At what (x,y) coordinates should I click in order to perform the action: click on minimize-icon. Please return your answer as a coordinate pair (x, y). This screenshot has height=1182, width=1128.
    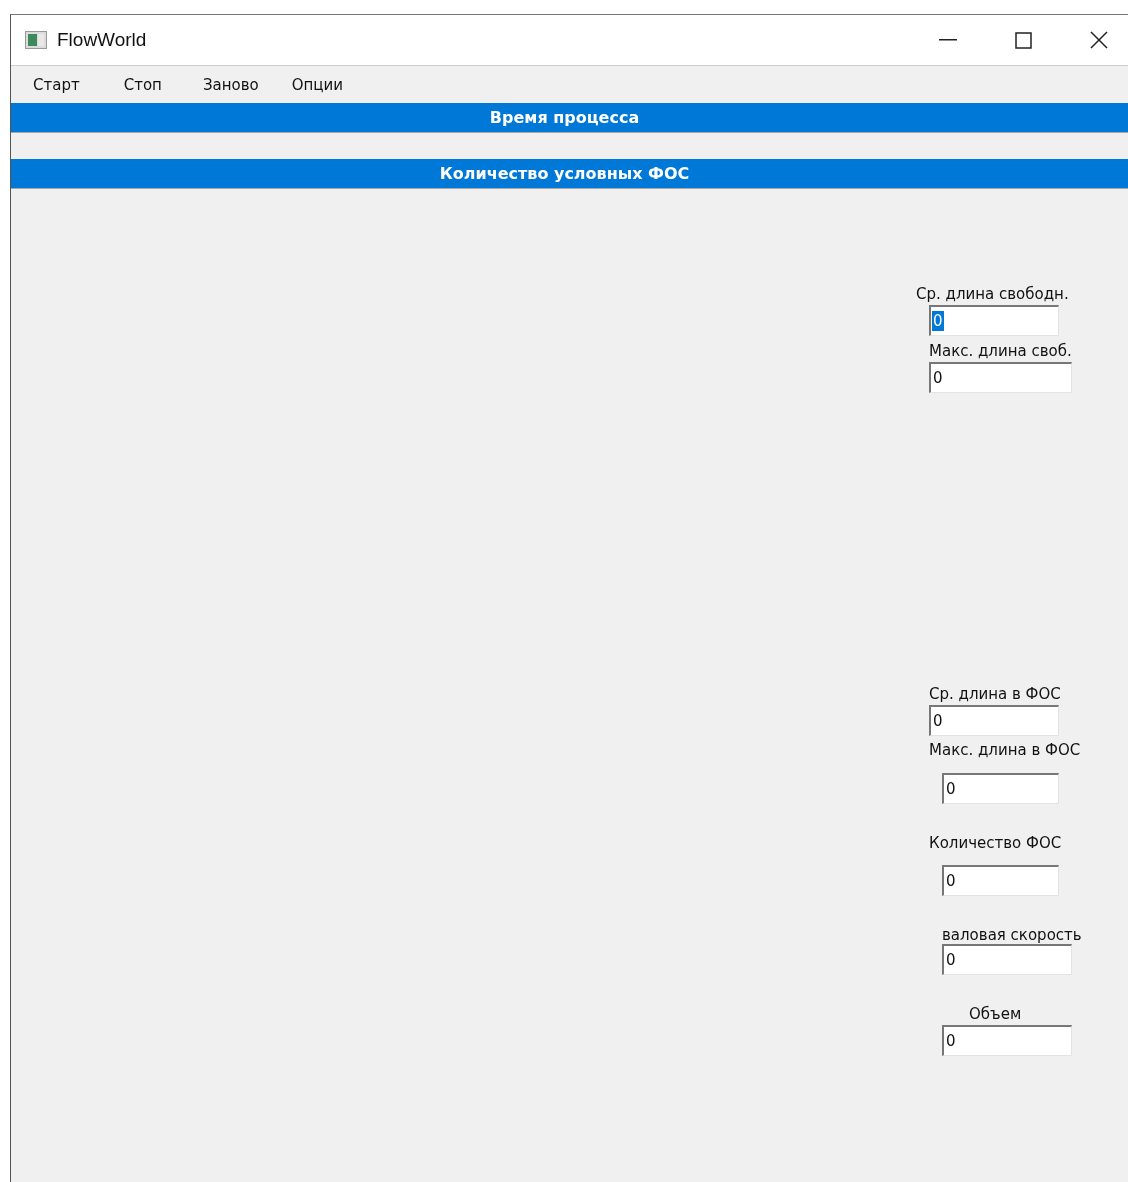
    Looking at the image, I should click on (948, 40).